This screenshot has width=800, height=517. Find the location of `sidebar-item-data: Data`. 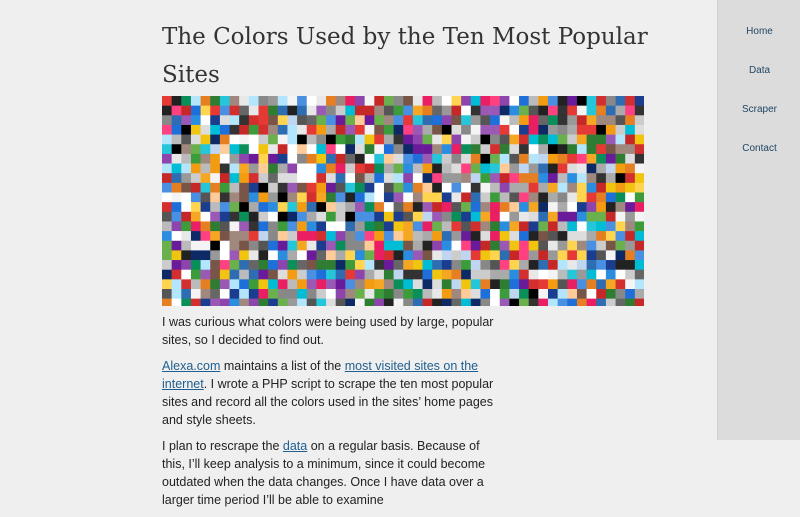

sidebar-item-data: Data is located at coordinates (759, 70).